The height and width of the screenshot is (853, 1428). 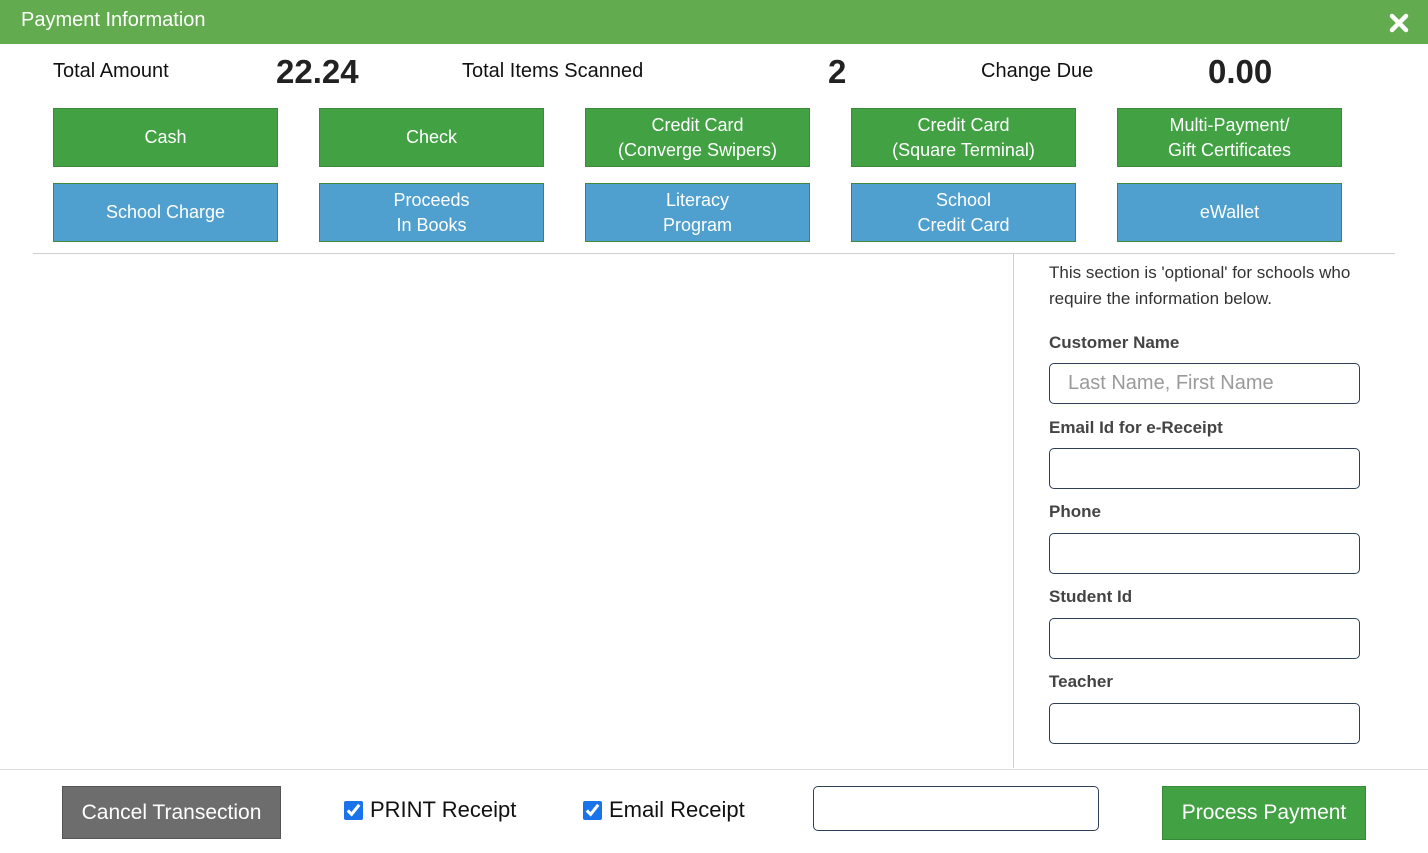 I want to click on print-receipt-option: PRINT Receipt, so click(x=430, y=810).